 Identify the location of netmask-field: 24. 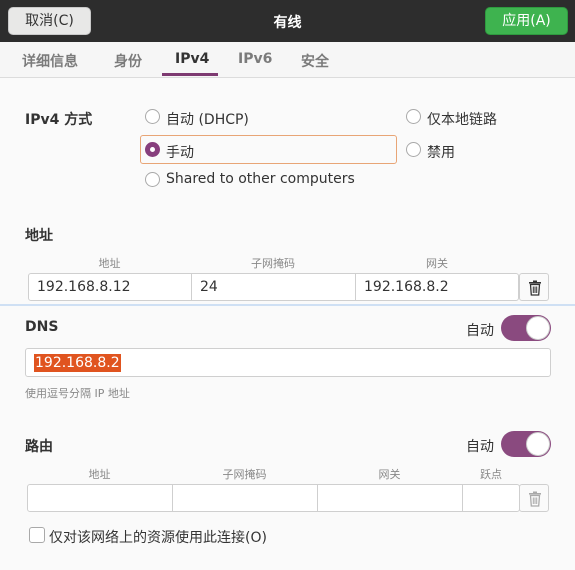
(273, 287).